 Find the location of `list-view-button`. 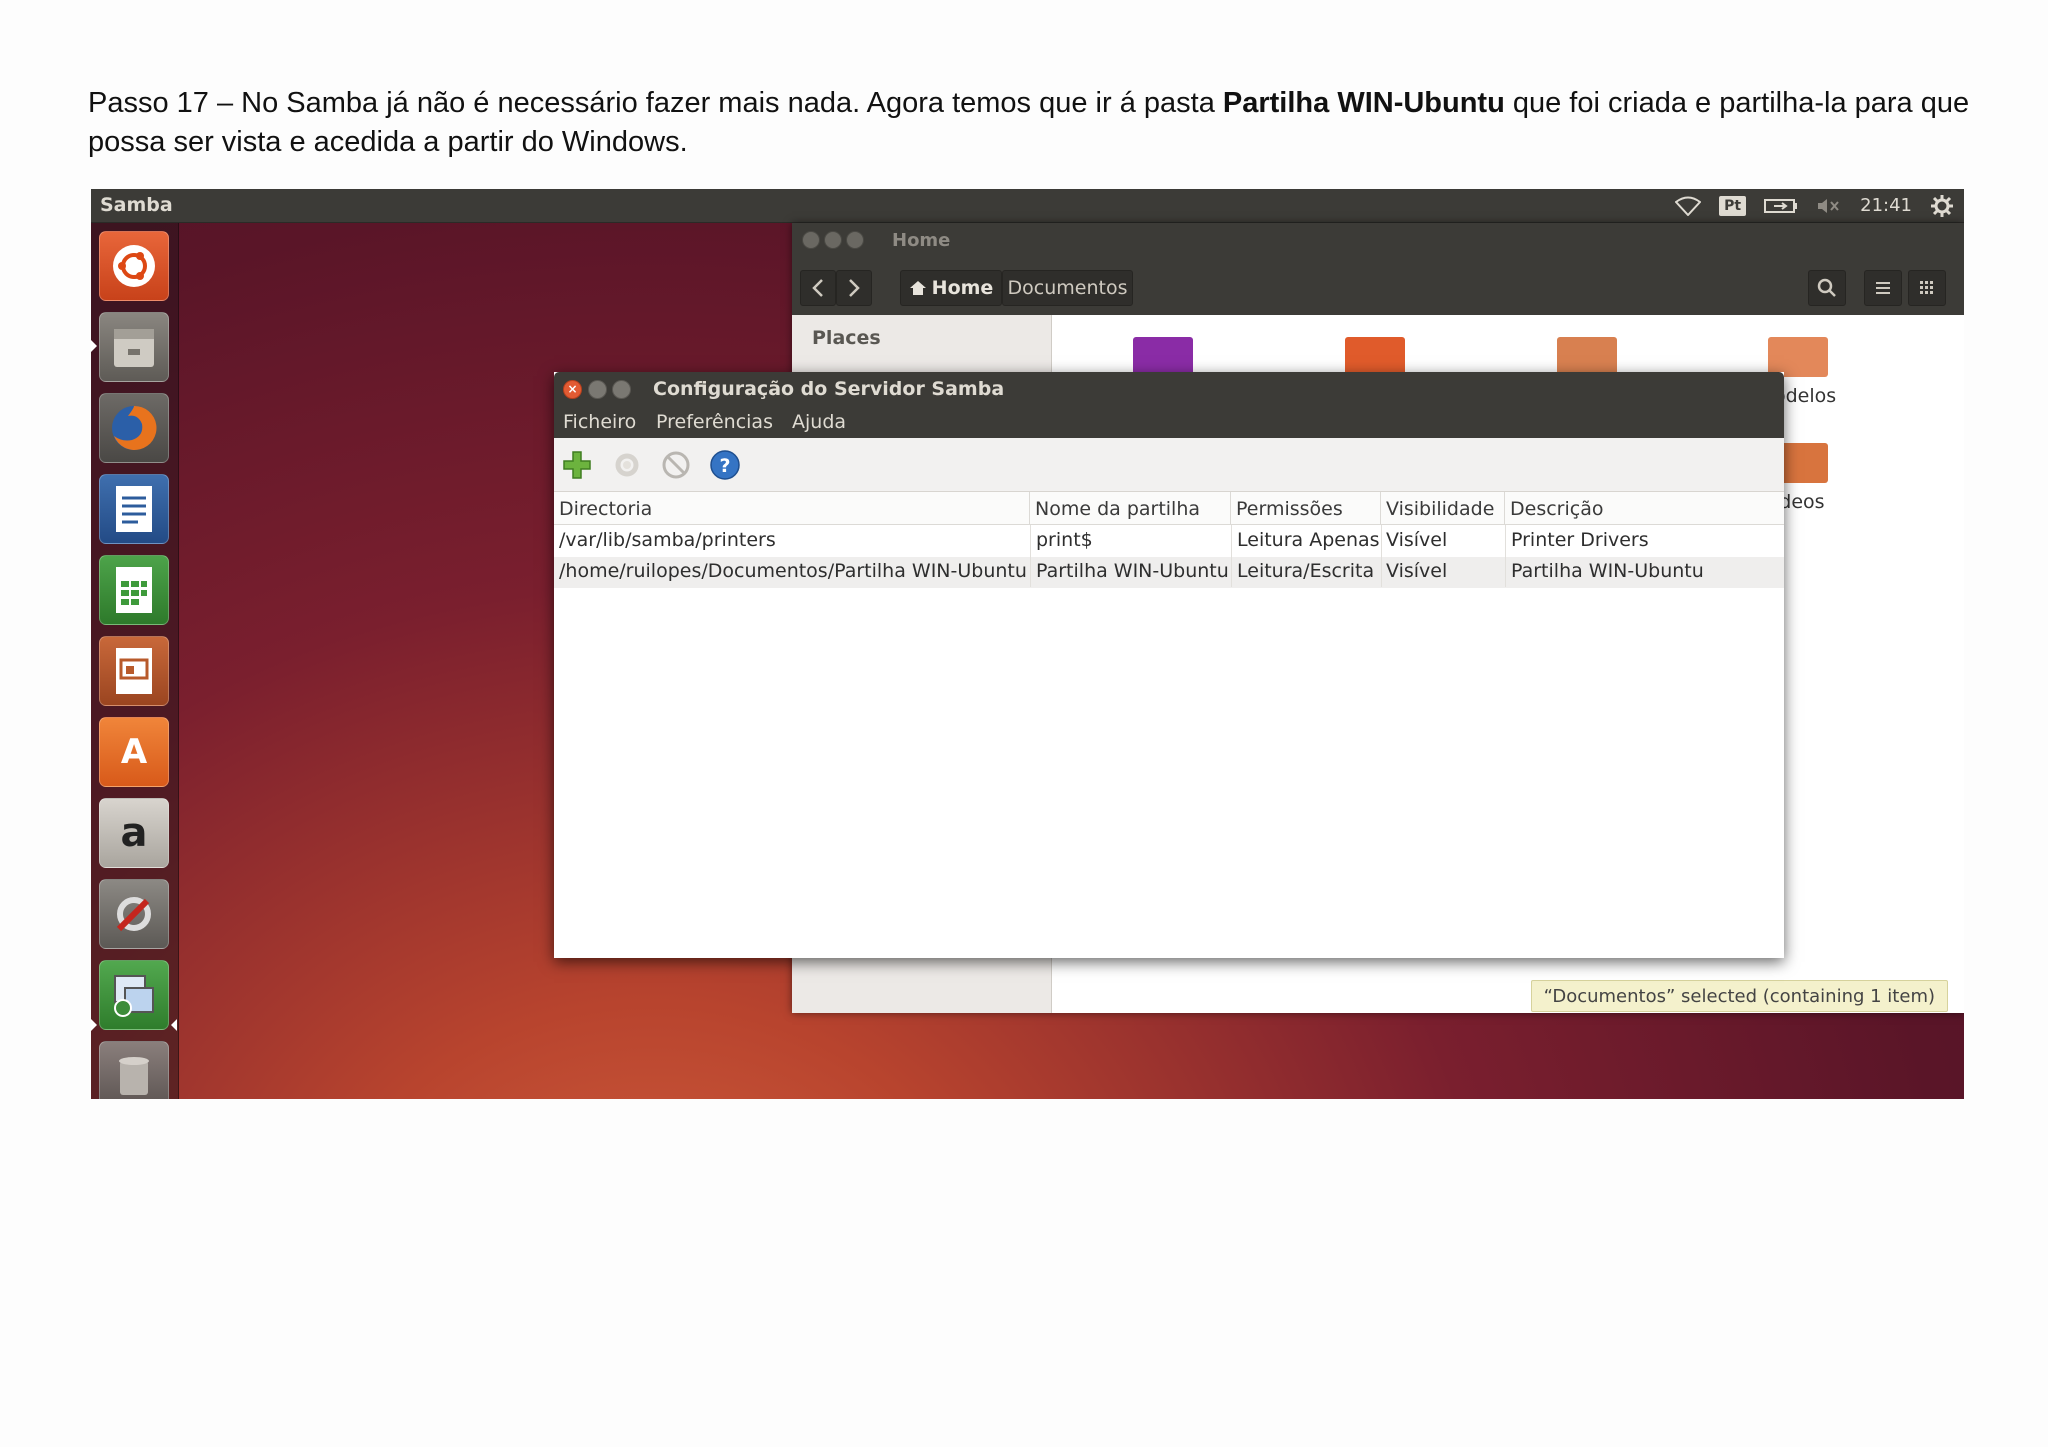

list-view-button is located at coordinates (1883, 288).